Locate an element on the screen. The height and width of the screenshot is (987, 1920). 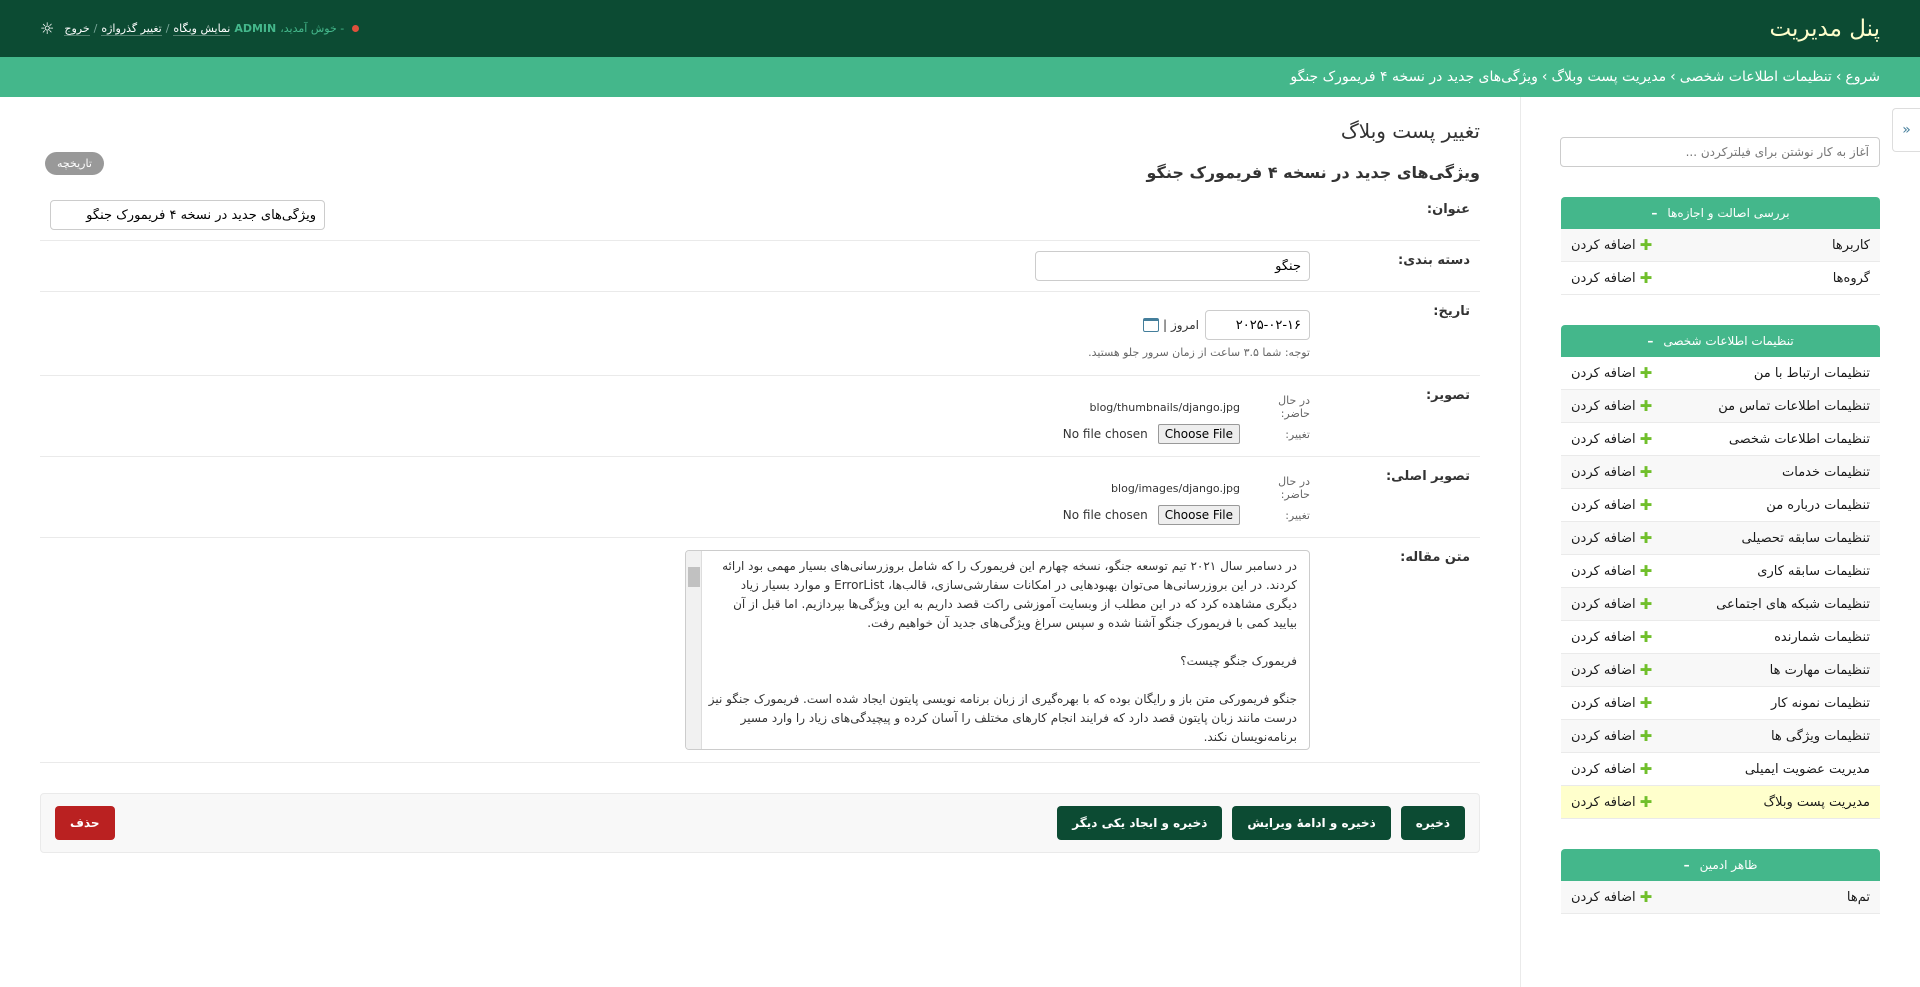
theme-toggle-icon: ☼ is located at coordinates (47, 28).